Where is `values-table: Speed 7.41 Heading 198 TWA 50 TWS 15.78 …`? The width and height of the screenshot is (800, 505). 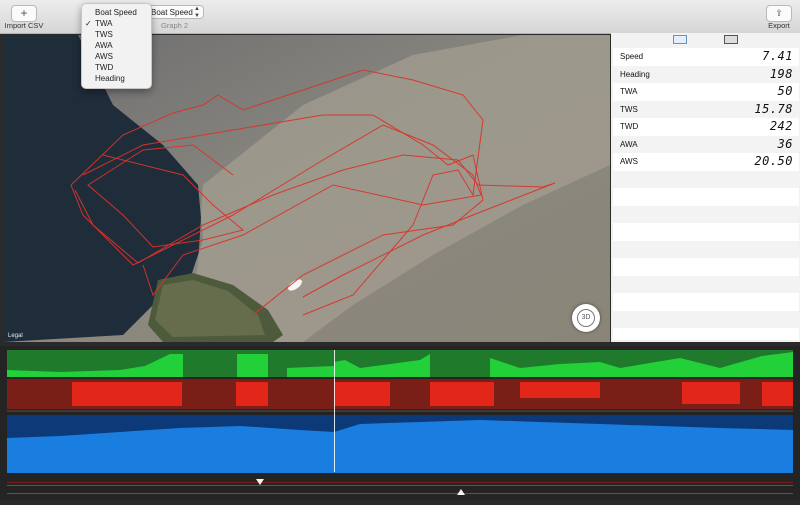
values-table: Speed 7.41 Heading 198 TWA 50 TWS 15.78 … is located at coordinates (706, 194).